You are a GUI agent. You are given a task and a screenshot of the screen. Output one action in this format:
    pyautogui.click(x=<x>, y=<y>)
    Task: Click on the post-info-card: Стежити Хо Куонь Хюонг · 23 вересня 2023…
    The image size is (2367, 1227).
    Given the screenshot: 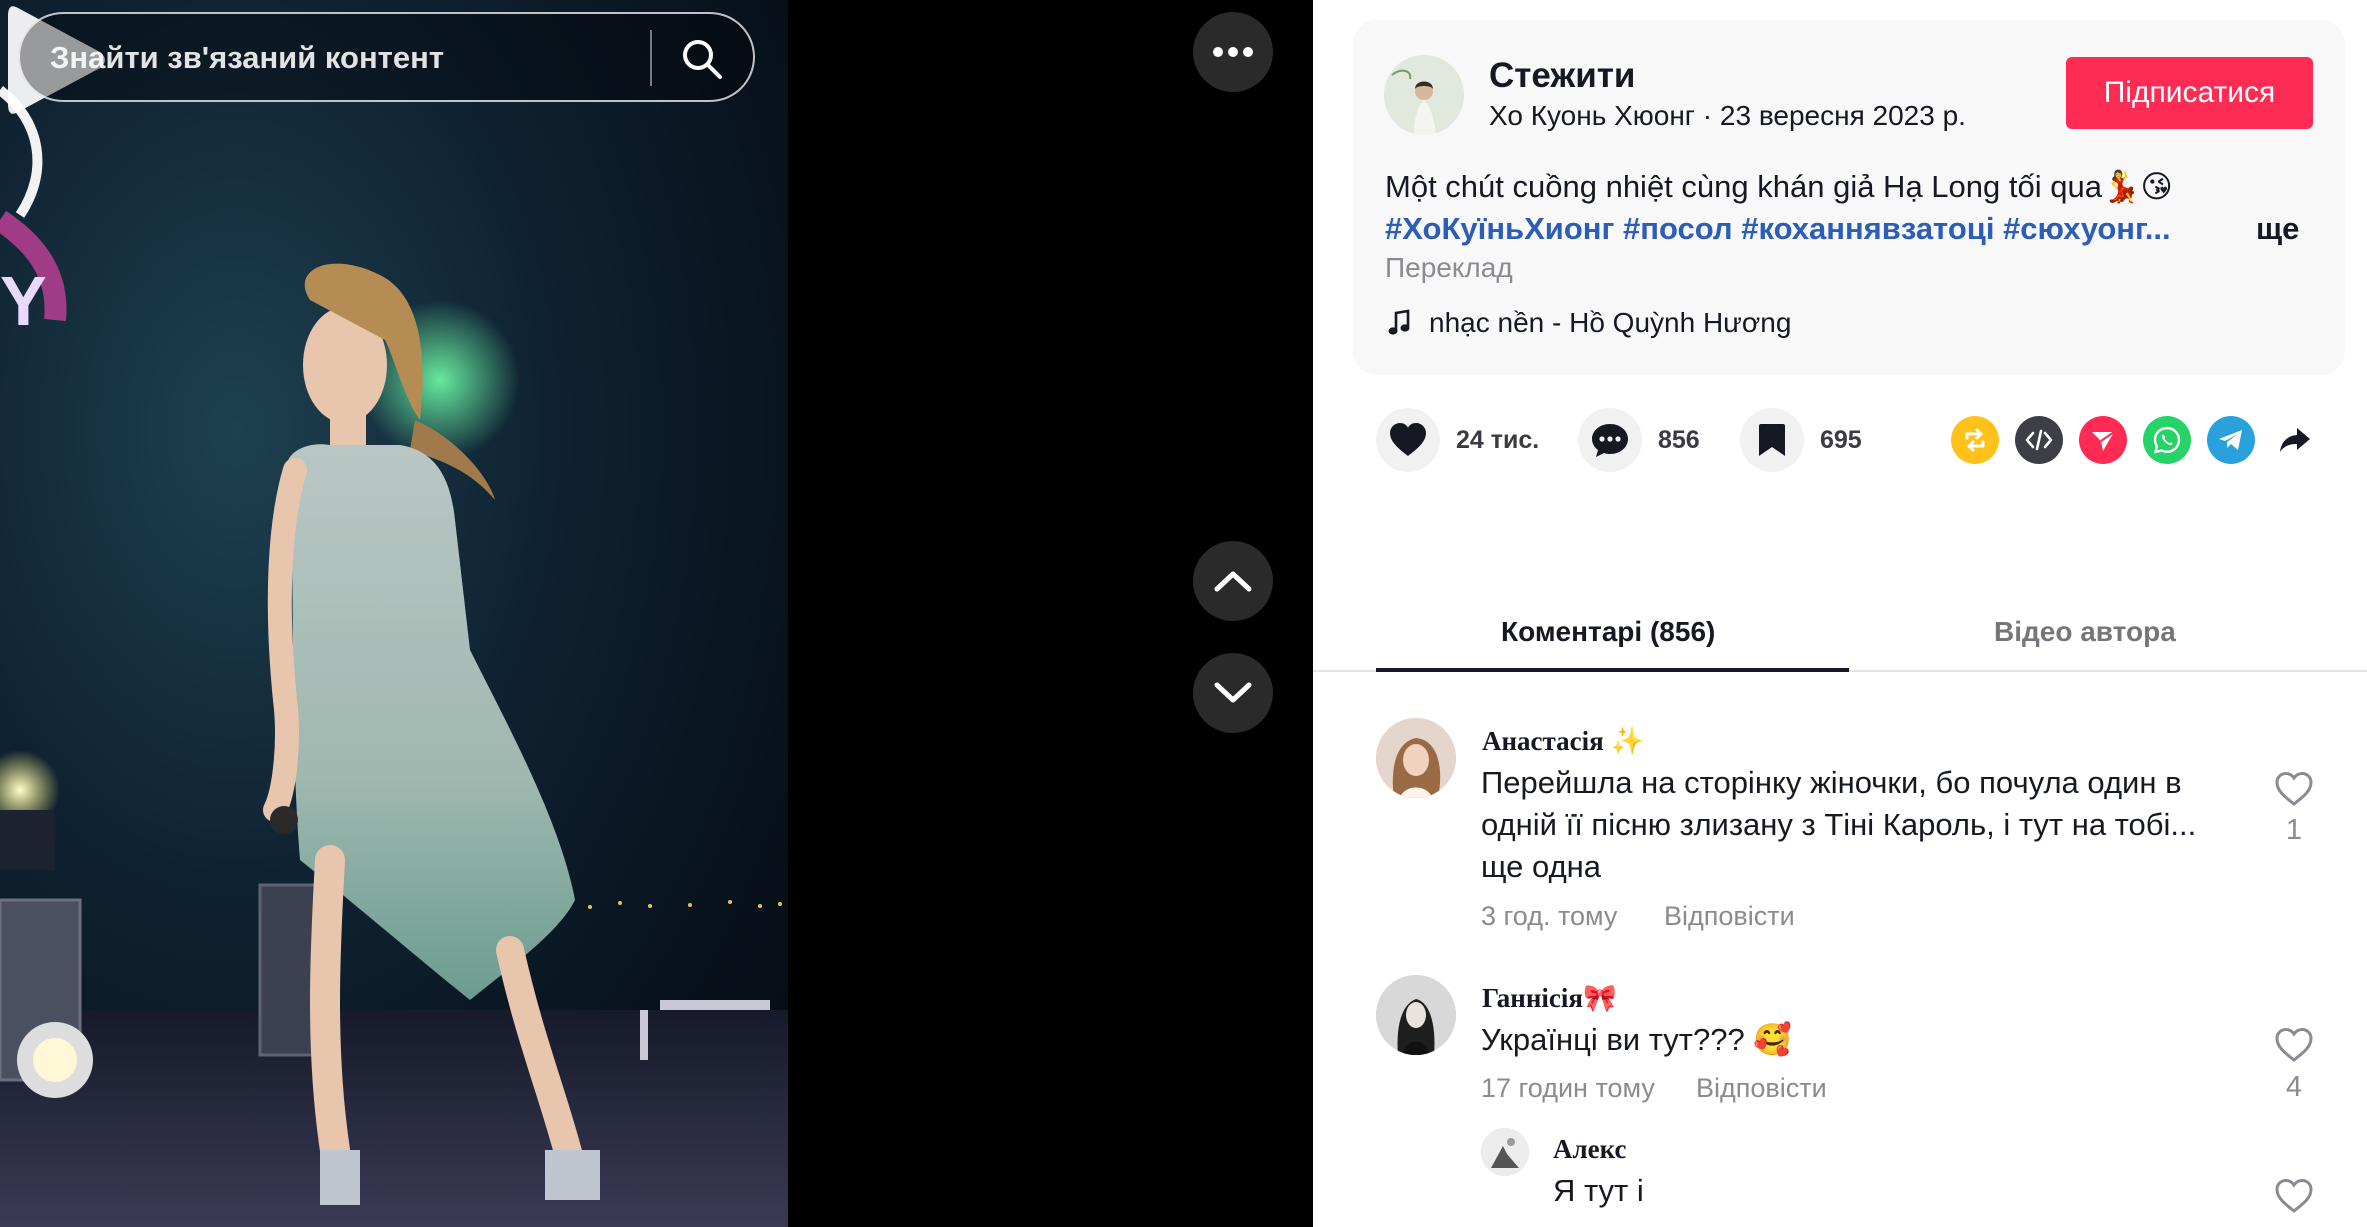 What is the action you would take?
    pyautogui.click(x=1849, y=197)
    